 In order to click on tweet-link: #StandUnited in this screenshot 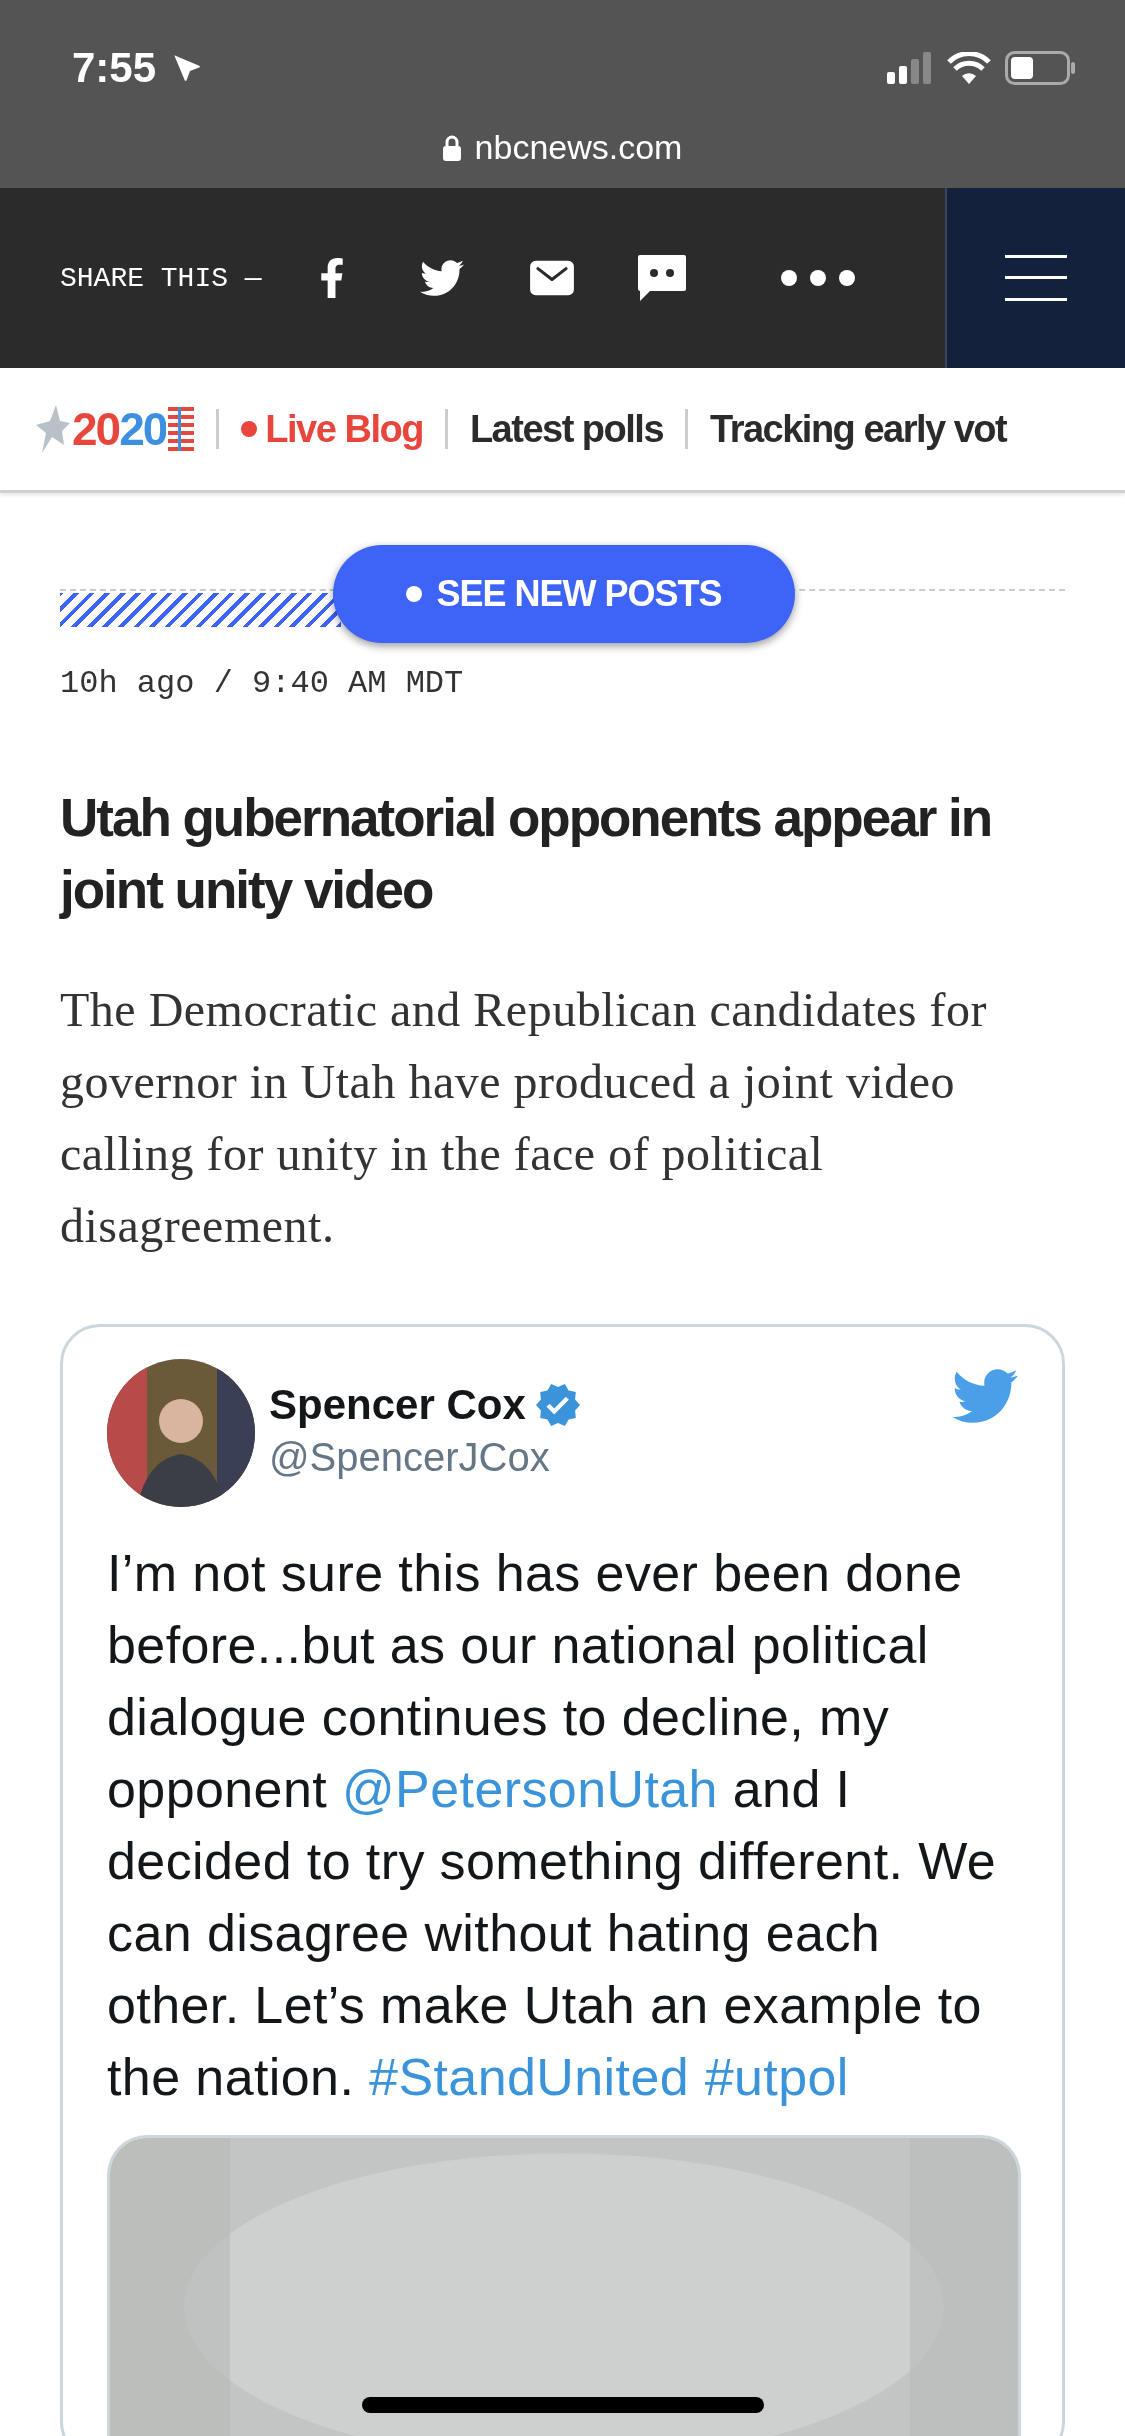, I will do `click(529, 2077)`.